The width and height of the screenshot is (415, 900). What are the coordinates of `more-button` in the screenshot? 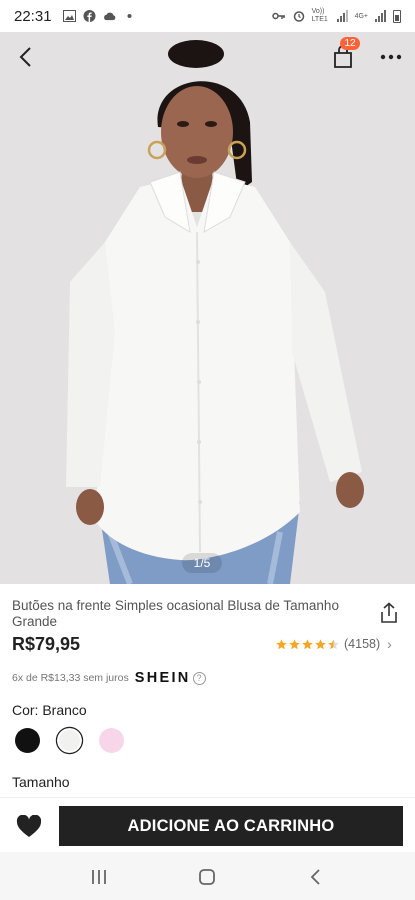 It's located at (391, 57).